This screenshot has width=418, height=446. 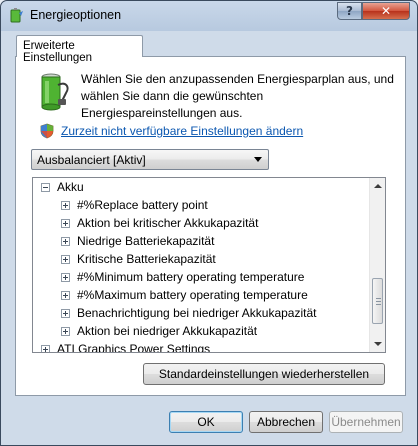 What do you see at coordinates (16, 15) in the screenshot?
I see `power-options-icon` at bounding box center [16, 15].